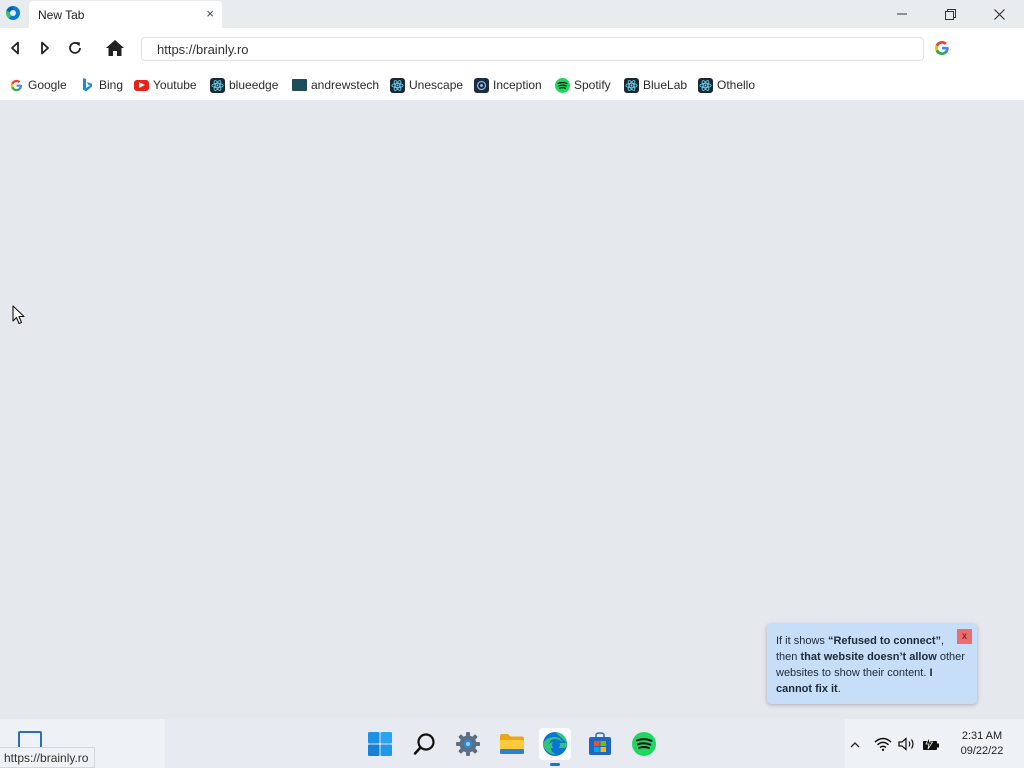 The height and width of the screenshot is (768, 1024). Describe the element at coordinates (555, 764) in the screenshot. I see `active-app-indicator` at that location.